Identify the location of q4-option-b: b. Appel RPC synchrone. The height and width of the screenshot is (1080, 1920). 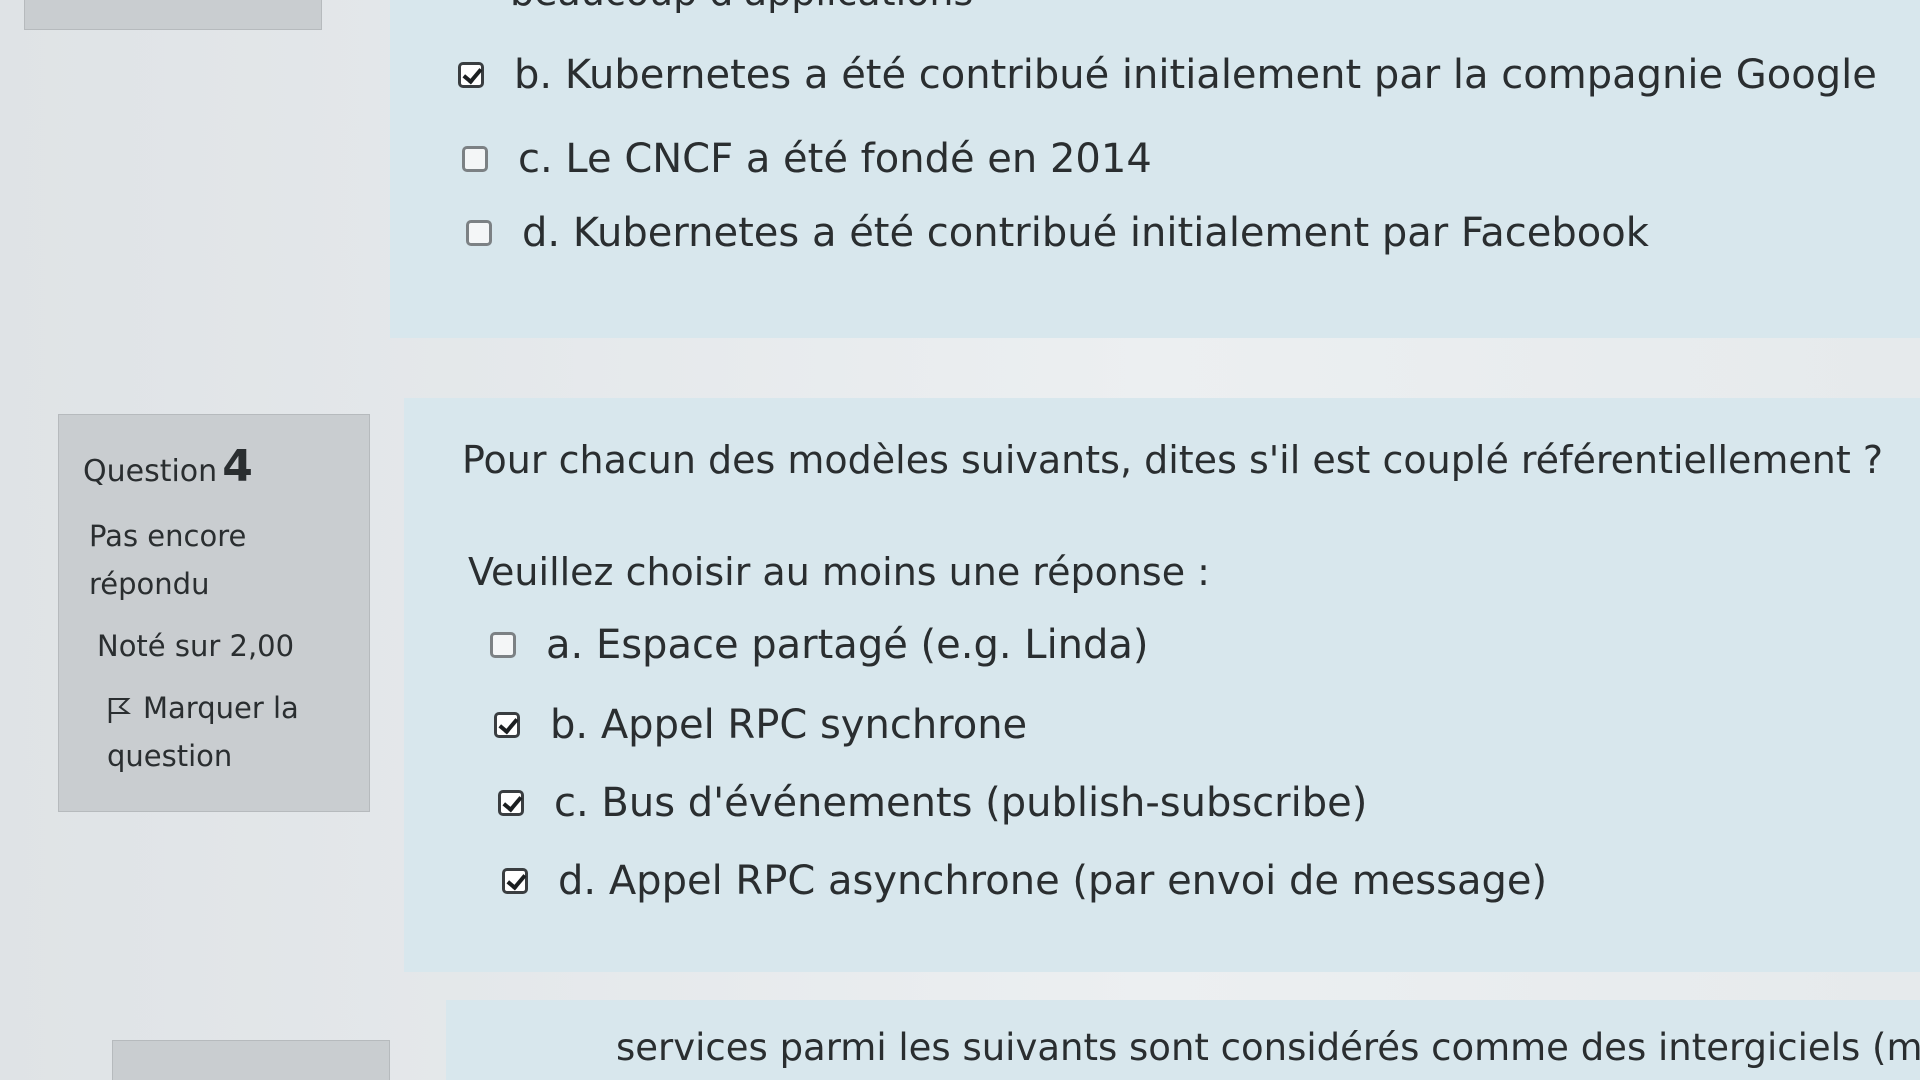
(760, 725).